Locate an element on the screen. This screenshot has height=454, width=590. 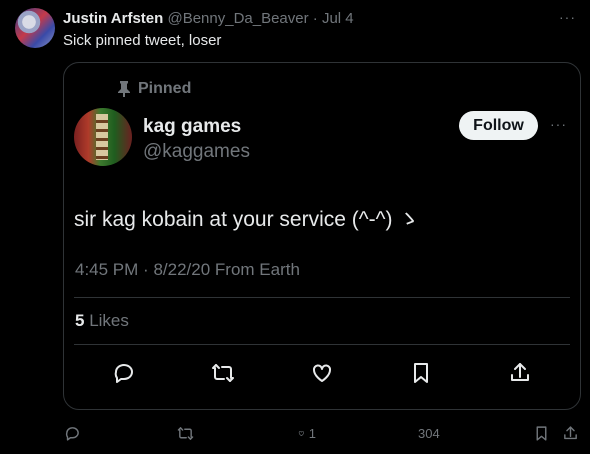
views-count: 304 is located at coordinates (429, 433).